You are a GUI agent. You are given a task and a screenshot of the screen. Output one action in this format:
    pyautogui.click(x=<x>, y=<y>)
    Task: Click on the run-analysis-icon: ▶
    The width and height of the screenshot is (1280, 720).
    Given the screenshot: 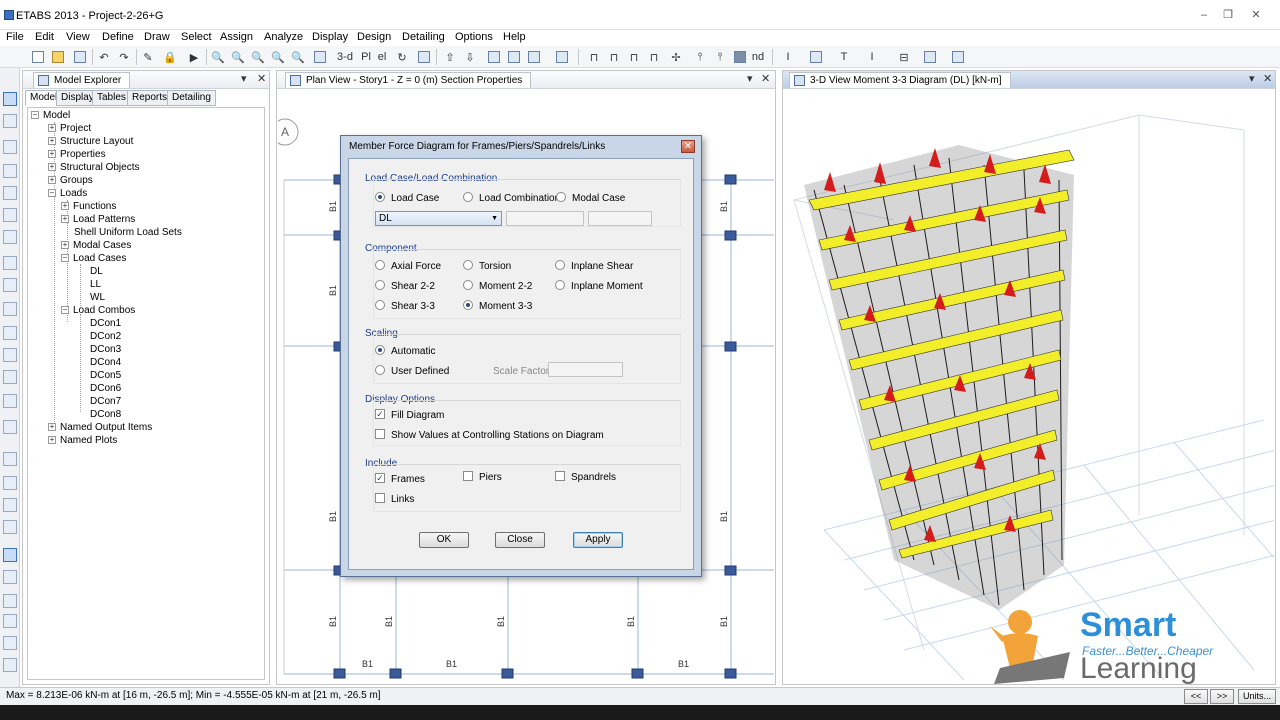 What is the action you would take?
    pyautogui.click(x=194, y=57)
    